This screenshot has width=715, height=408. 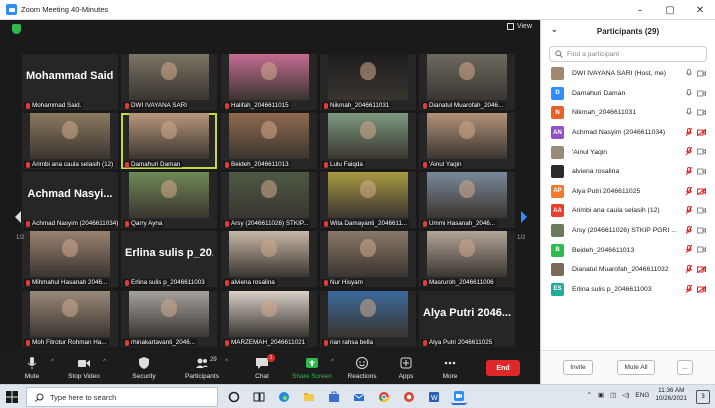 What do you see at coordinates (636, 54) in the screenshot?
I see `participant-search-input` at bounding box center [636, 54].